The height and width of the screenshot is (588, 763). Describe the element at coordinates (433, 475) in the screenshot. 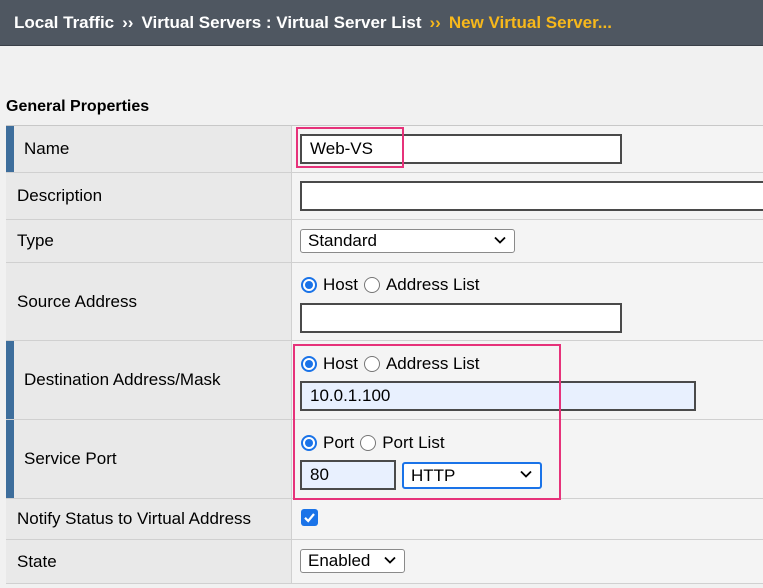

I see `protocol-select-value: HTTP` at that location.